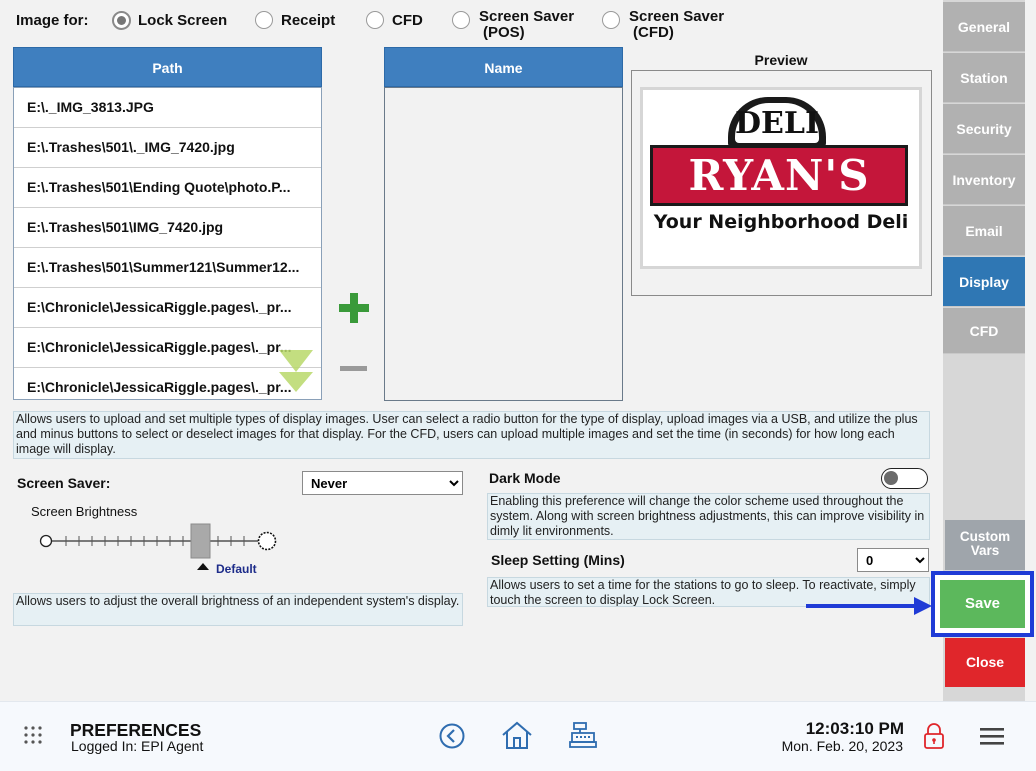  What do you see at coordinates (121, 20) in the screenshot?
I see `radio-lock-screen-circle` at bounding box center [121, 20].